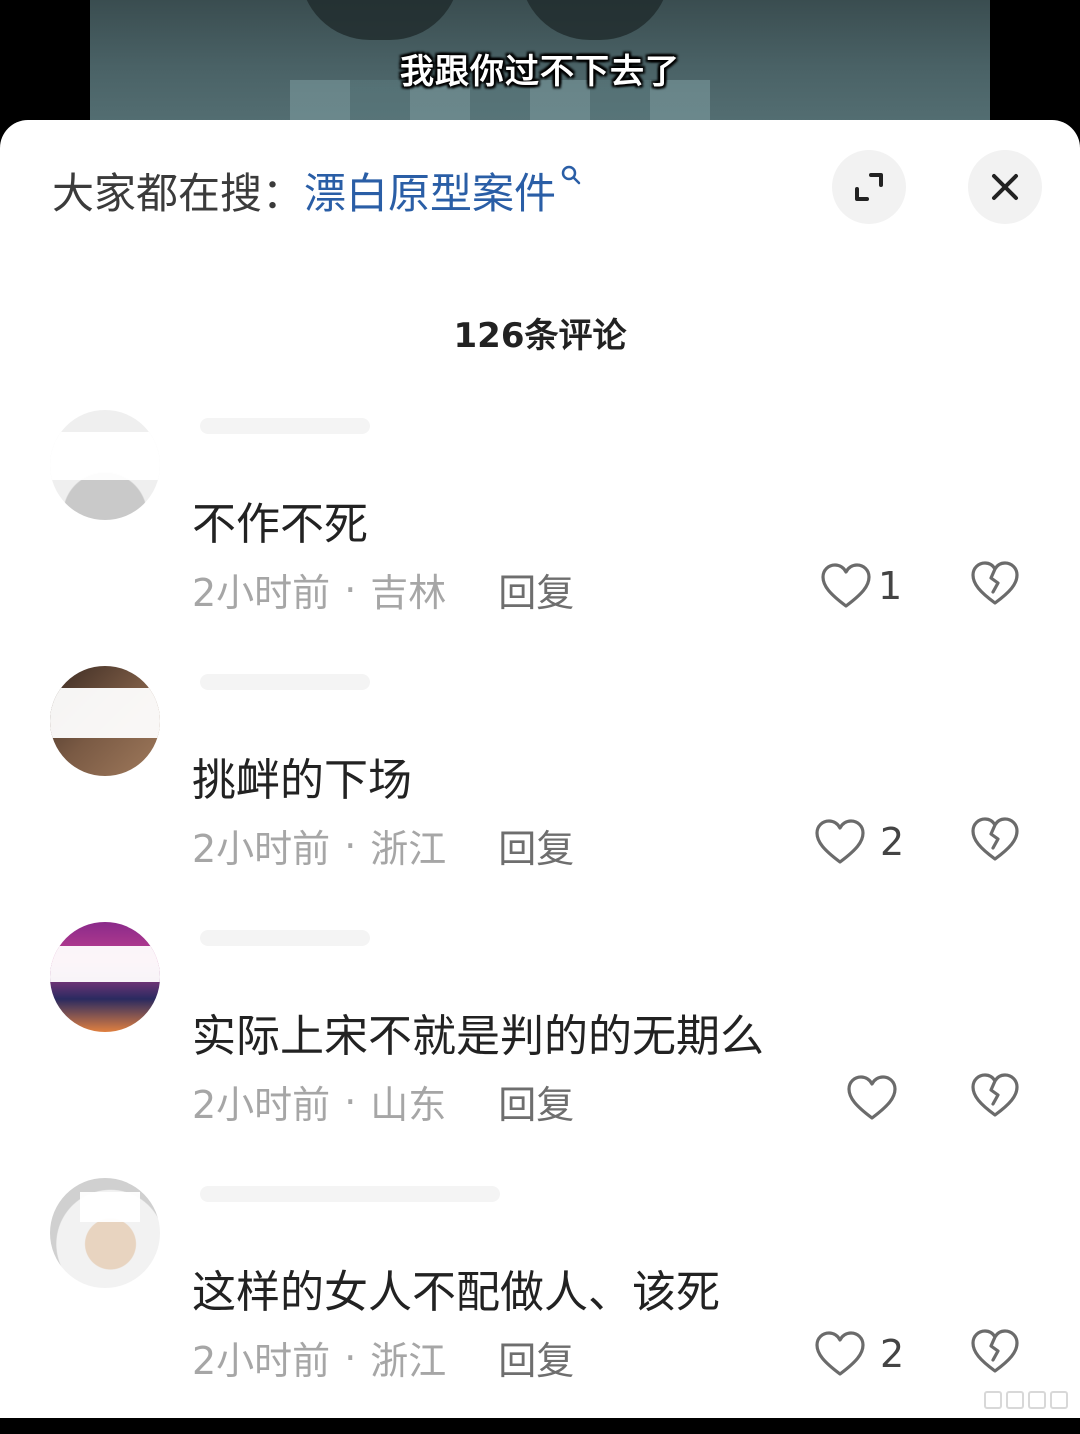  I want to click on close-icon, so click(1005, 187).